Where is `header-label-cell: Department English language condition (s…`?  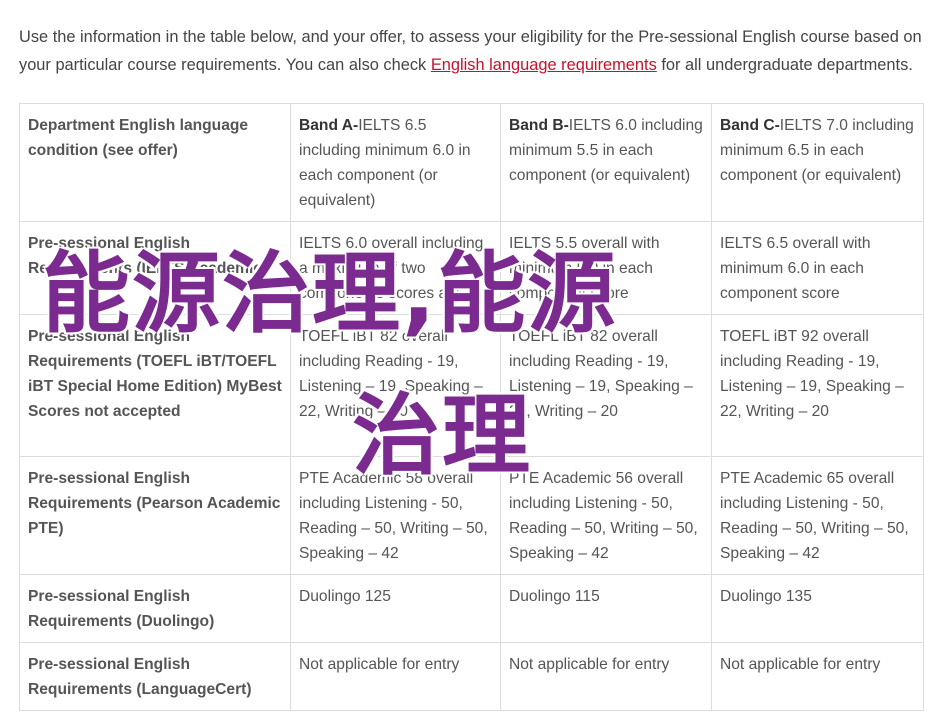 header-label-cell: Department English language condition (s… is located at coordinates (155, 162).